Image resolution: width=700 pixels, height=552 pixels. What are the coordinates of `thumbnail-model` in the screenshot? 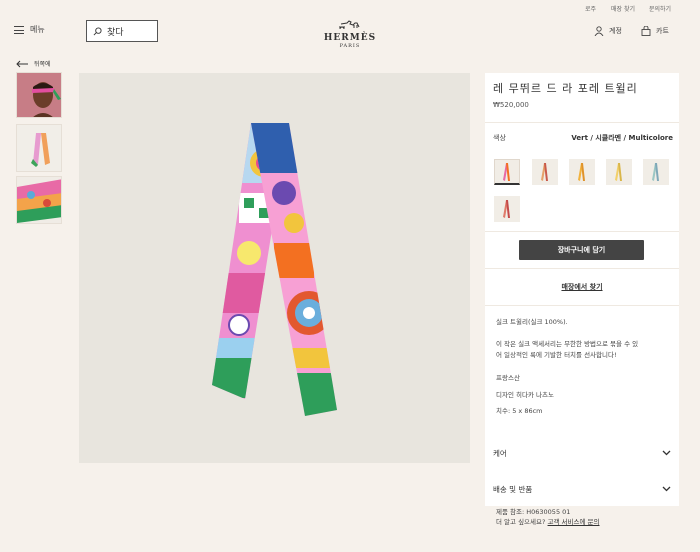 It's located at (39, 95).